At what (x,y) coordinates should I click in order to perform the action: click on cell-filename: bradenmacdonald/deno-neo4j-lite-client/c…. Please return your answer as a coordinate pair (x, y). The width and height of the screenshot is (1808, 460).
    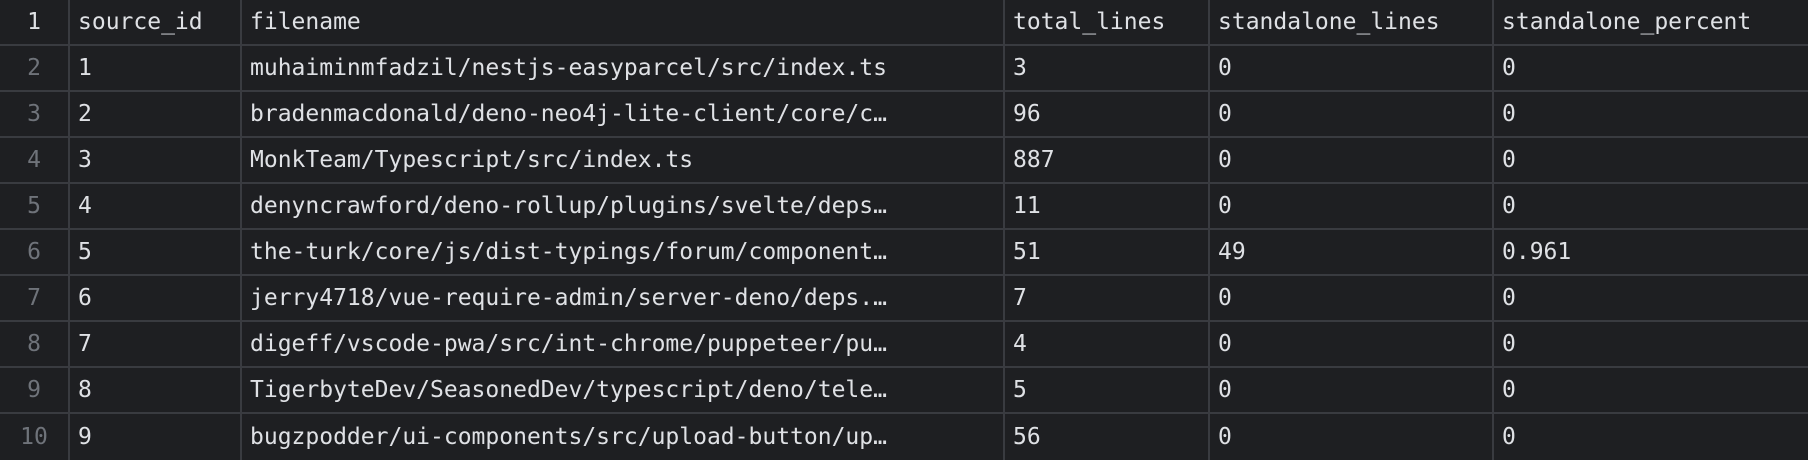
    Looking at the image, I should click on (623, 114).